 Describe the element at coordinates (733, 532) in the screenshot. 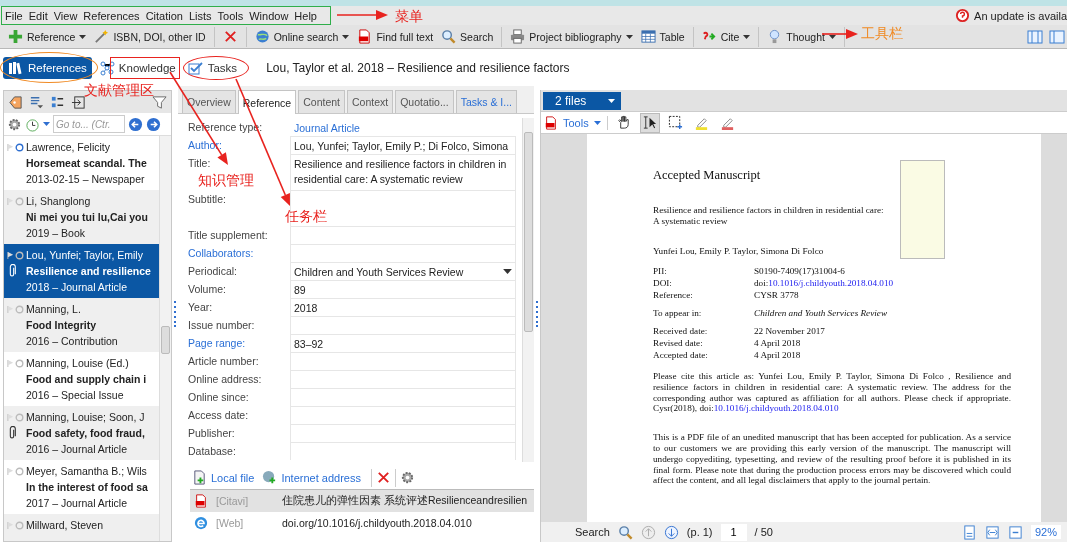

I see `page-number-field: 1` at that location.